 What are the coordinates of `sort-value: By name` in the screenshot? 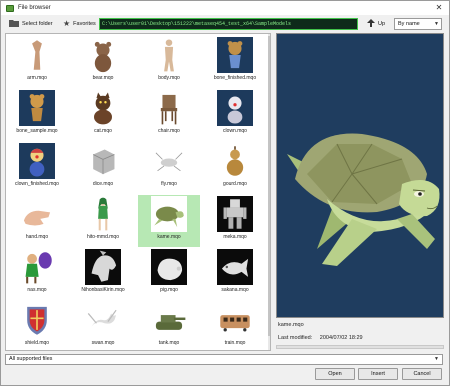 It's located at (409, 24).